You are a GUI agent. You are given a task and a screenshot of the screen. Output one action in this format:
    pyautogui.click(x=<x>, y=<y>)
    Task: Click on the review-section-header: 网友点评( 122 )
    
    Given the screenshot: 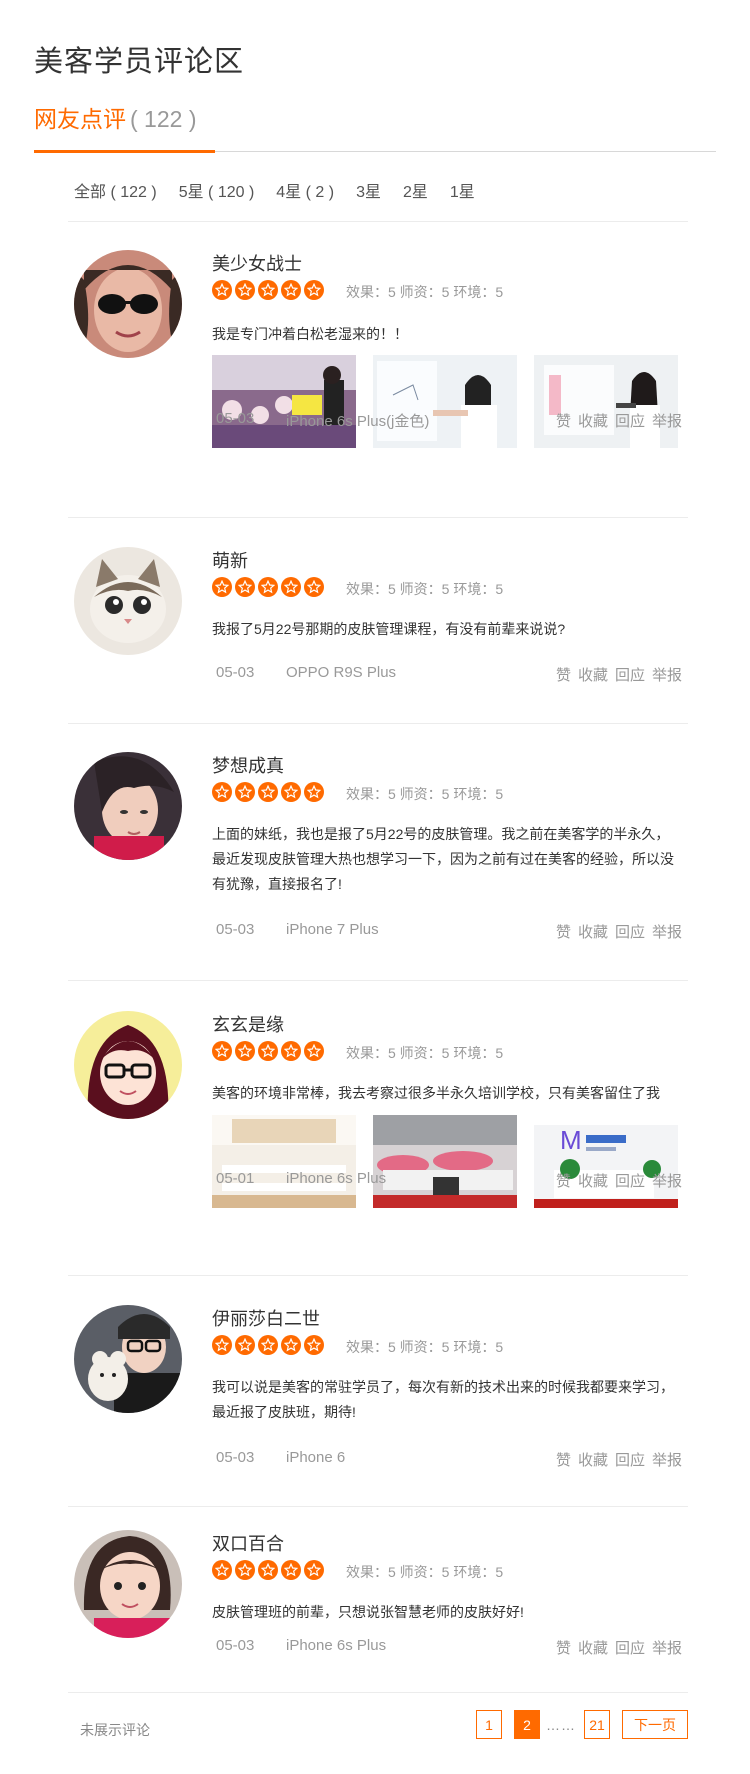 What is the action you would take?
    pyautogui.click(x=375, y=126)
    